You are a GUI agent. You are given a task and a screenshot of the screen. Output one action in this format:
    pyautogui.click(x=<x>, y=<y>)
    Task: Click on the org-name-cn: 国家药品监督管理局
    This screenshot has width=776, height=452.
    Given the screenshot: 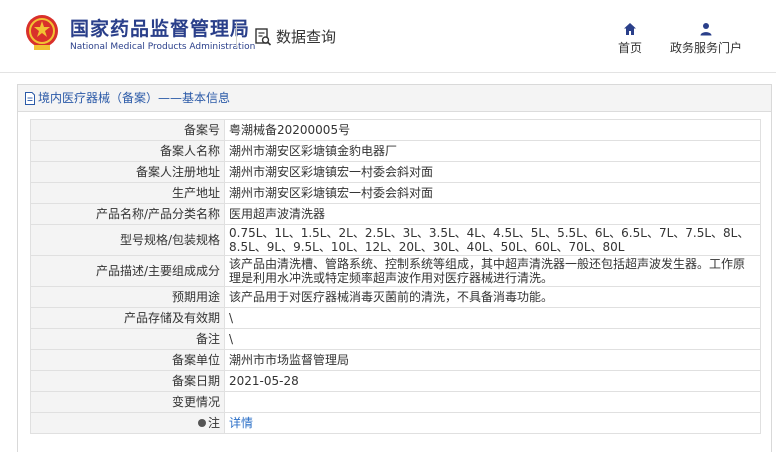 What is the action you would take?
    pyautogui.click(x=160, y=29)
    